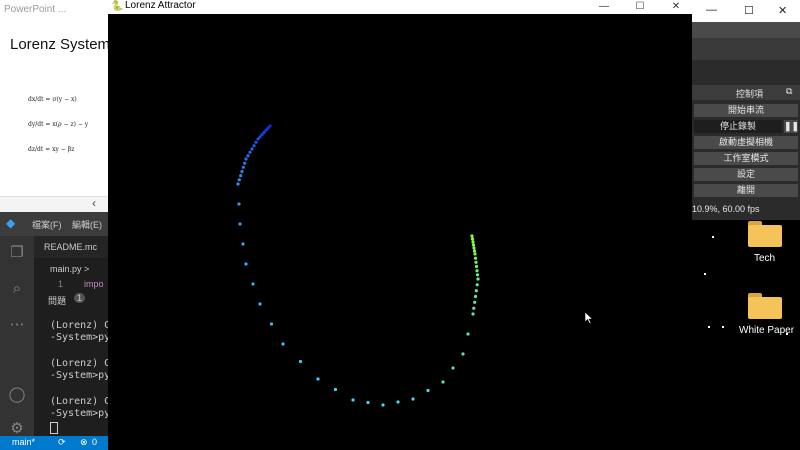 The image size is (800, 450). What do you see at coordinates (11, 223) in the screenshot?
I see `vscode-logo-icon: ◆` at bounding box center [11, 223].